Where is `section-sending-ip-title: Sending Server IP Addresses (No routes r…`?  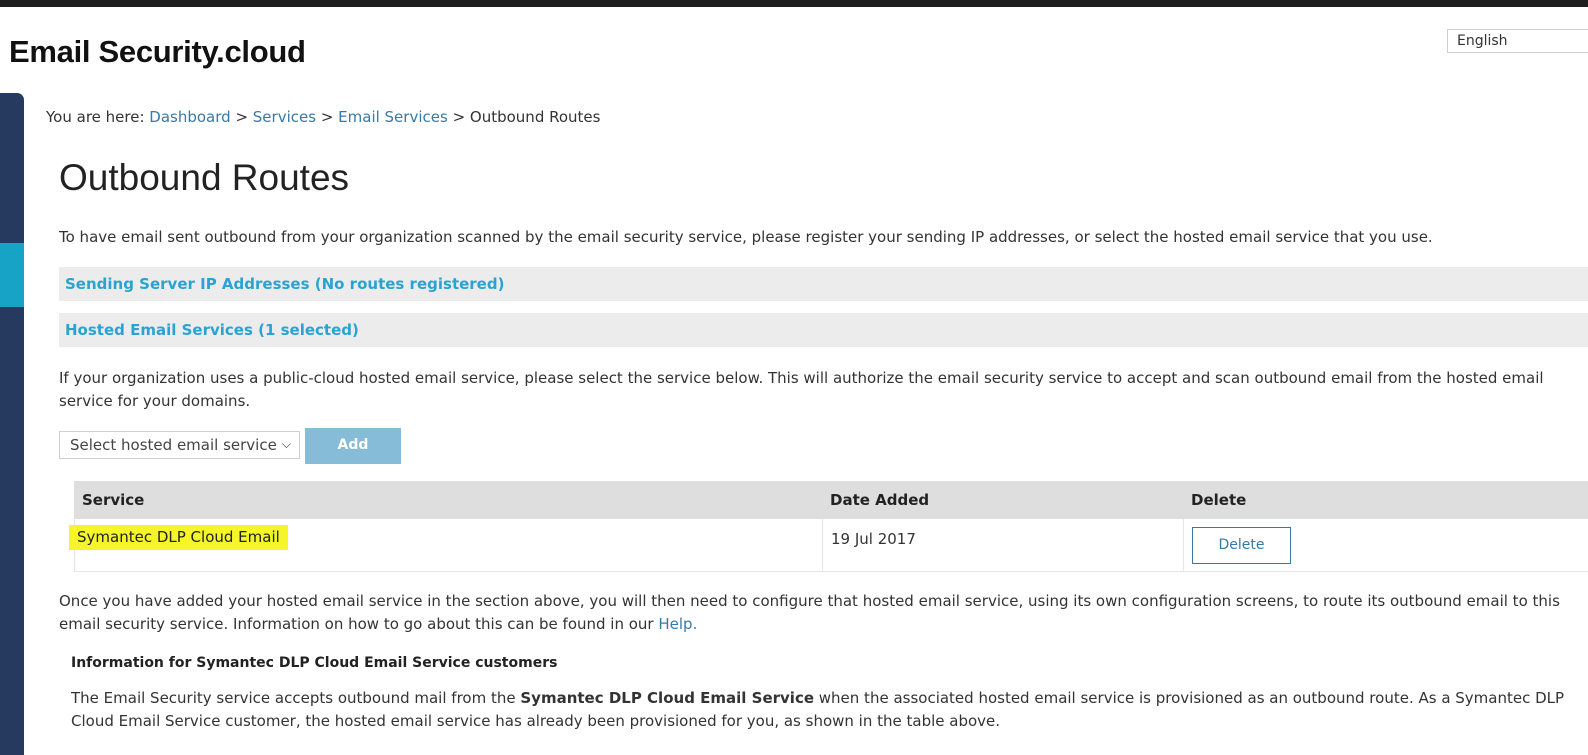
section-sending-ip-title: Sending Server IP Addresses (No routes r… is located at coordinates (284, 284).